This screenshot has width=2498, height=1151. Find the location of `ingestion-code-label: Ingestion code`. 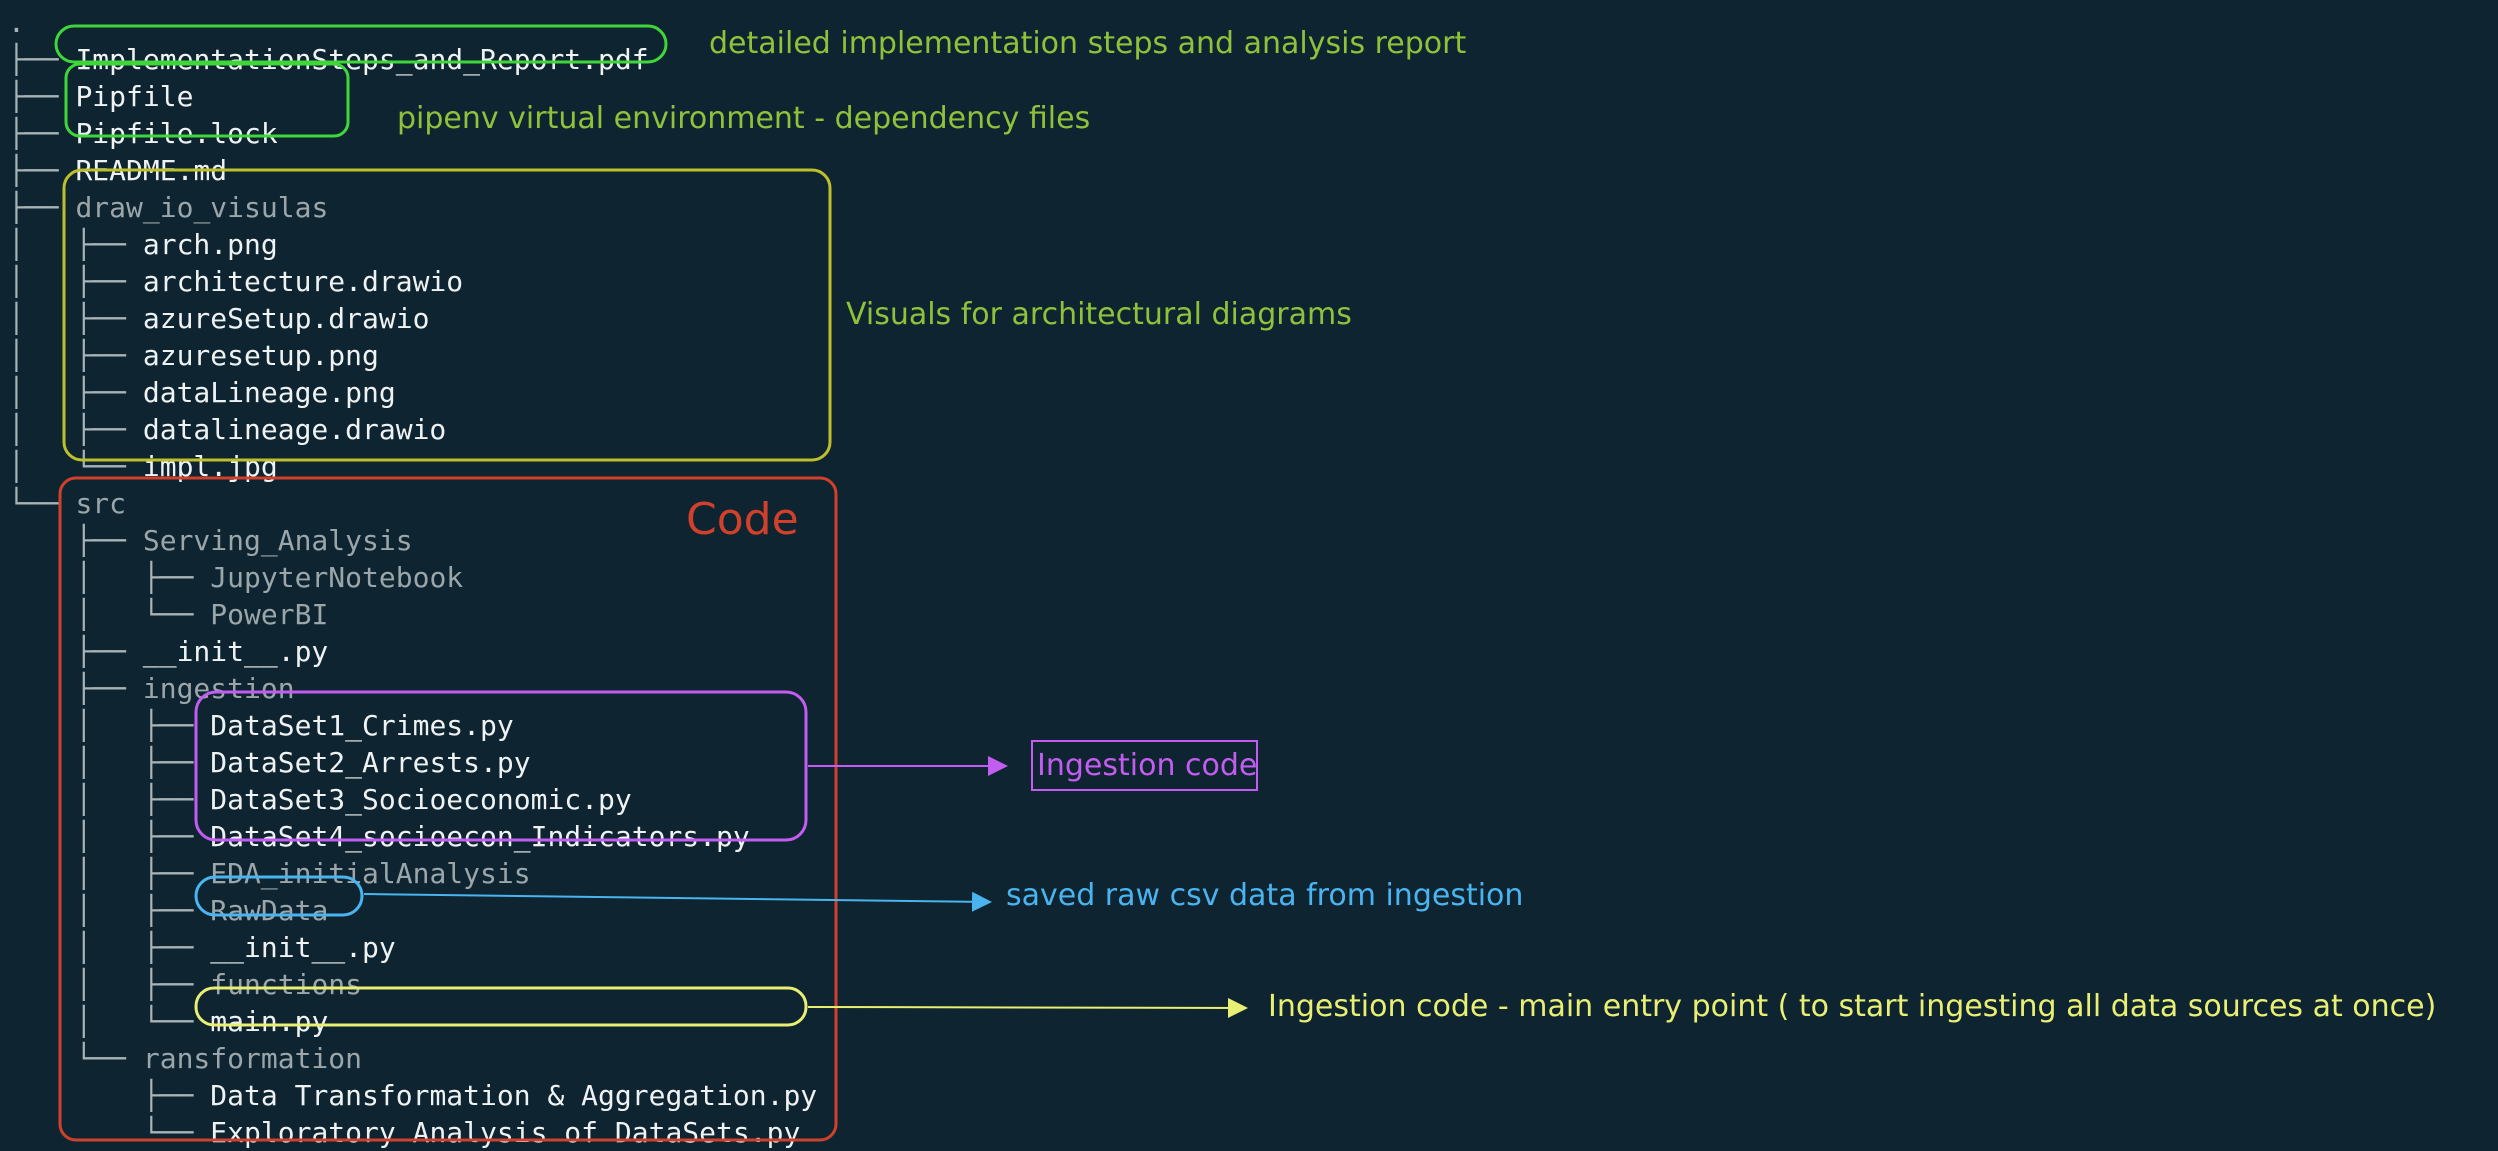

ingestion-code-label: Ingestion code is located at coordinates (1147, 765).